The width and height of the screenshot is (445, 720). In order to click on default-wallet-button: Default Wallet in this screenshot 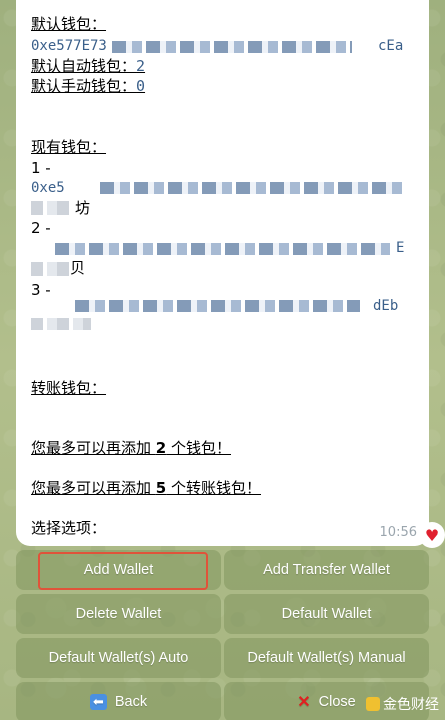, I will do `click(326, 614)`.